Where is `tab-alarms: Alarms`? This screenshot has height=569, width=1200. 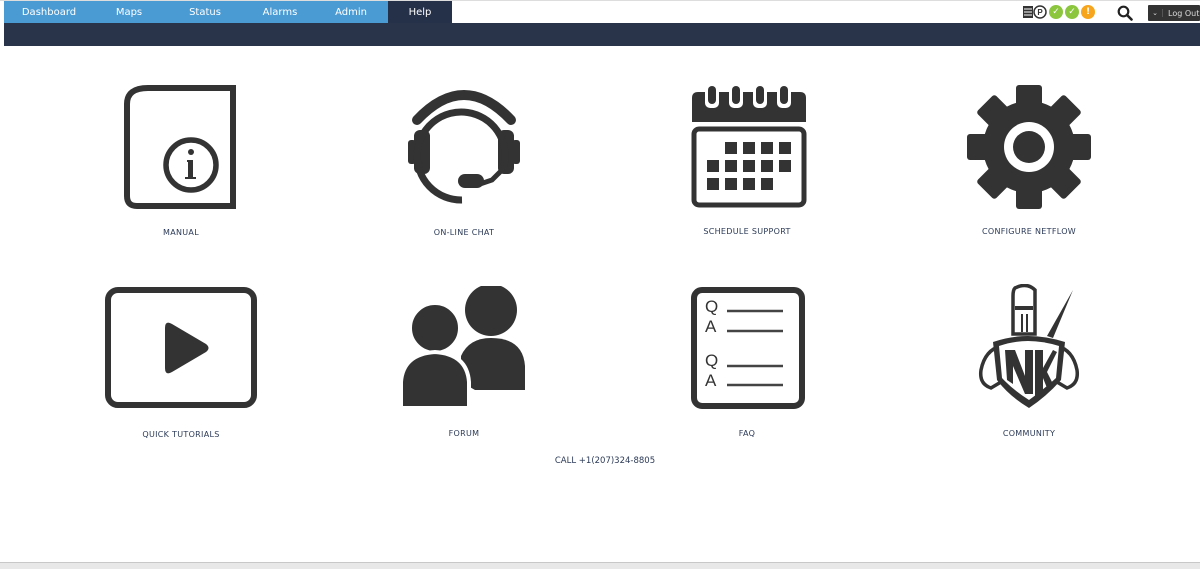 tab-alarms: Alarms is located at coordinates (280, 12).